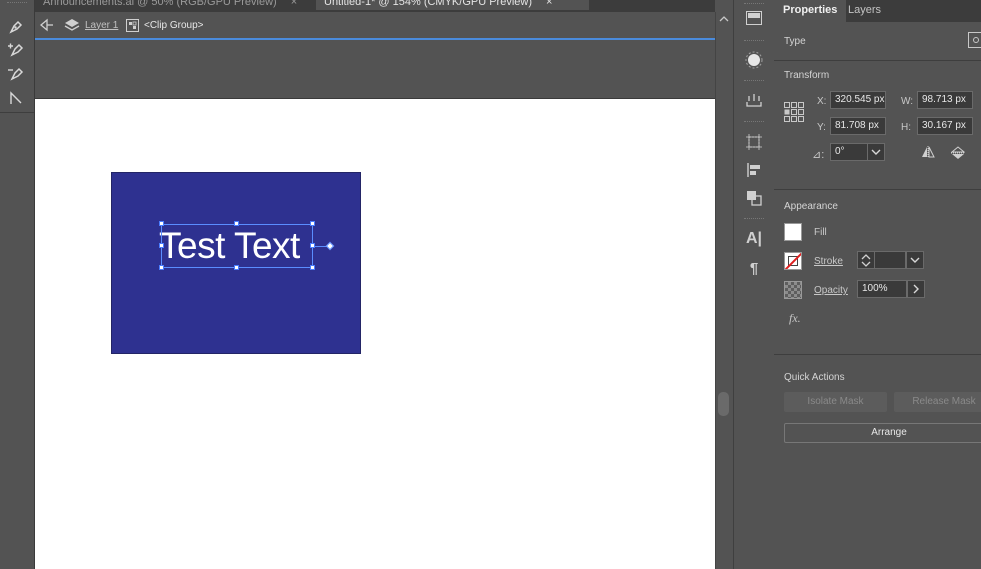 The height and width of the screenshot is (569, 981). What do you see at coordinates (16, 50) in the screenshot?
I see `add-anchor-point-tool-icon` at bounding box center [16, 50].